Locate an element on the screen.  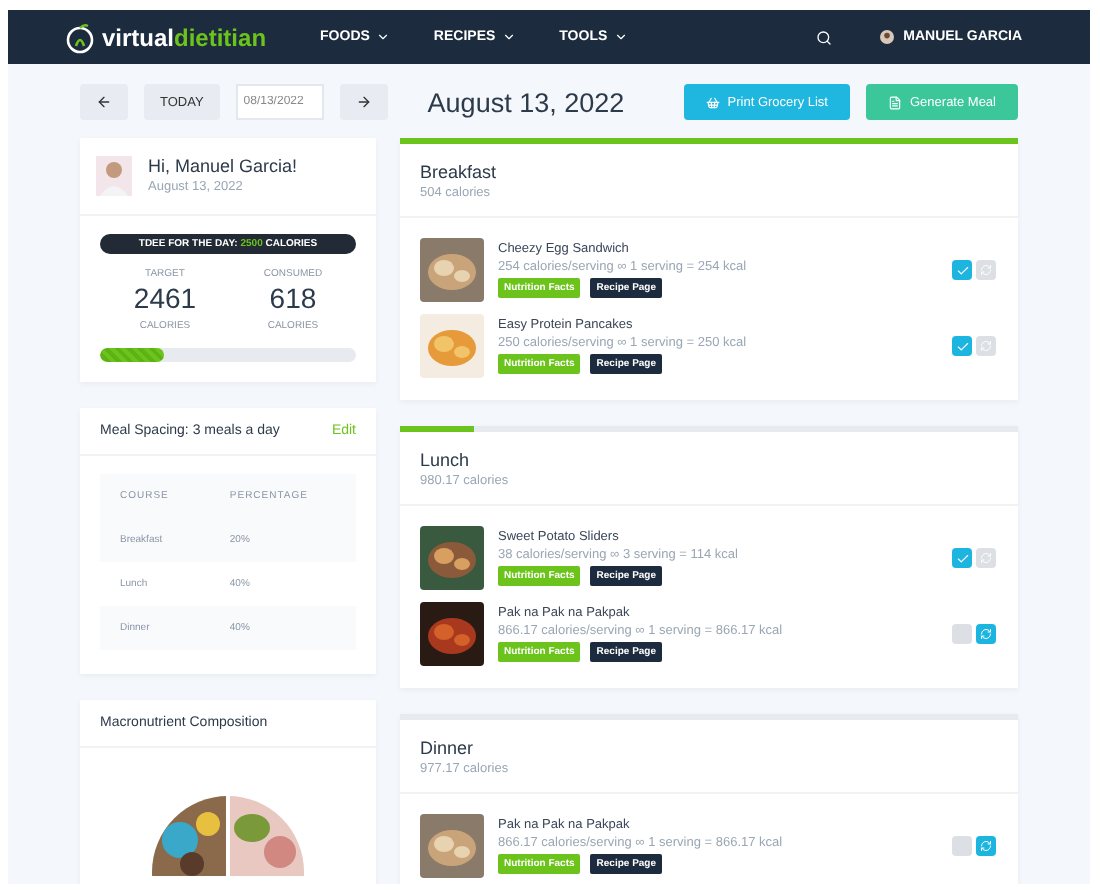
logo-text: virtualdietitian is located at coordinates (184, 37).